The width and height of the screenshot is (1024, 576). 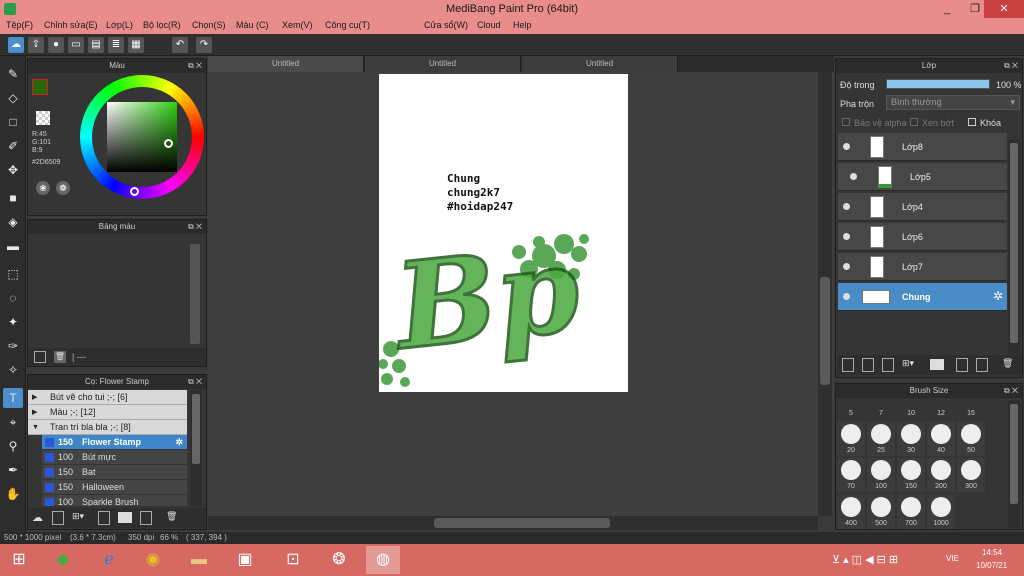 I want to click on new-halftone-layer-icon, so click(x=868, y=365).